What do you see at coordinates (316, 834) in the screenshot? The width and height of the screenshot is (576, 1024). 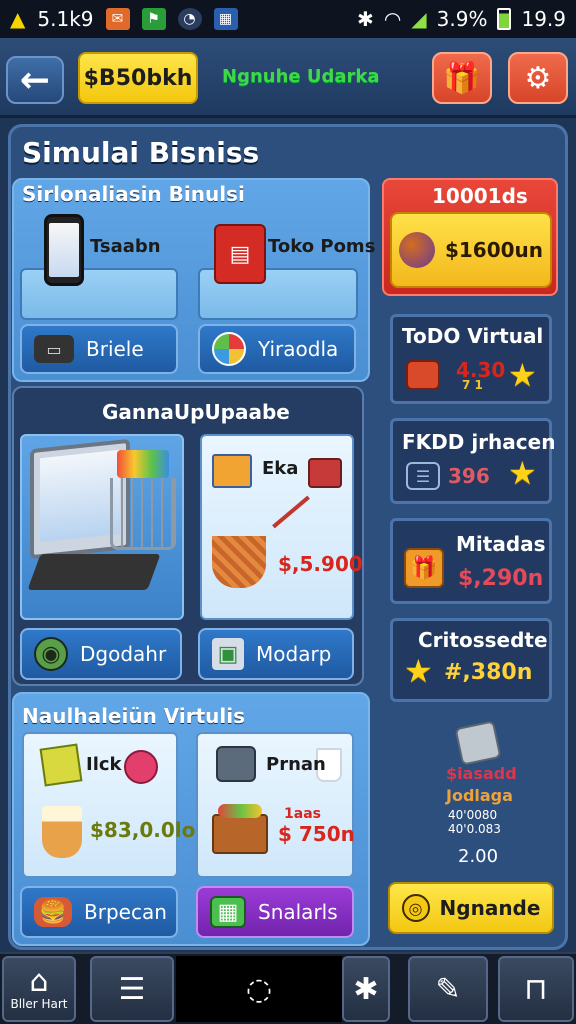 I see `card-drinks-price: $ 750n` at bounding box center [316, 834].